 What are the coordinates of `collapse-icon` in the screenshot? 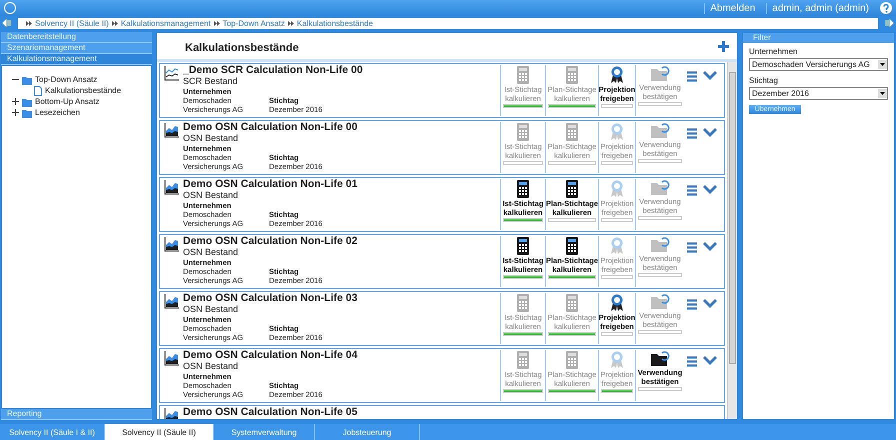 It's located at (15, 79).